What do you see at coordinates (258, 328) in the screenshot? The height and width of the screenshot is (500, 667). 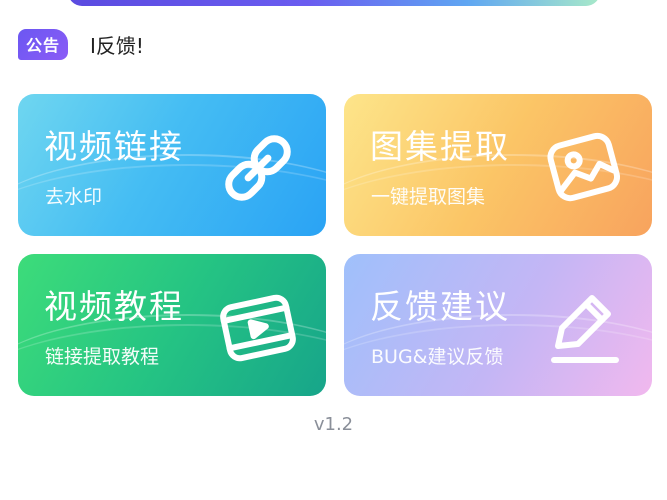 I see `video-play-icon` at bounding box center [258, 328].